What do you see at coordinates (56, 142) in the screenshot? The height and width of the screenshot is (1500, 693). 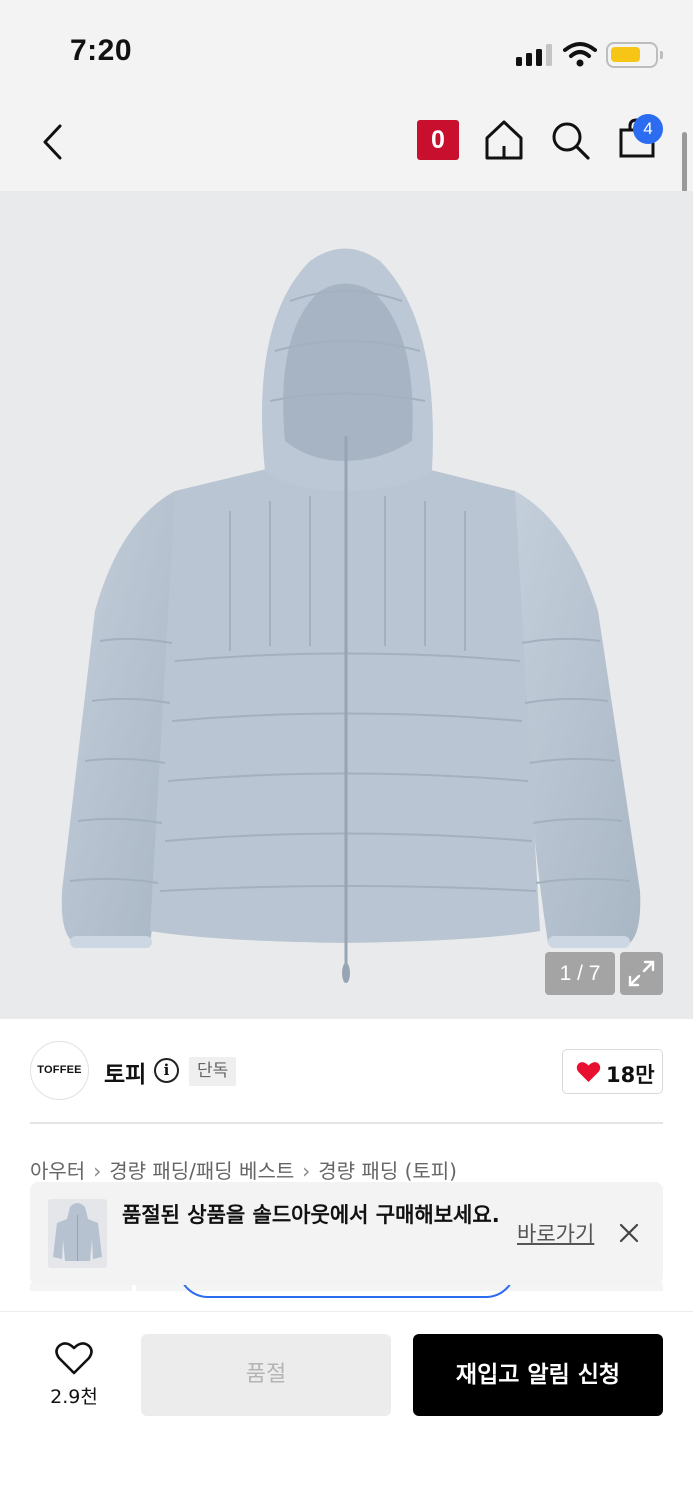 I see `back-chevron-icon` at bounding box center [56, 142].